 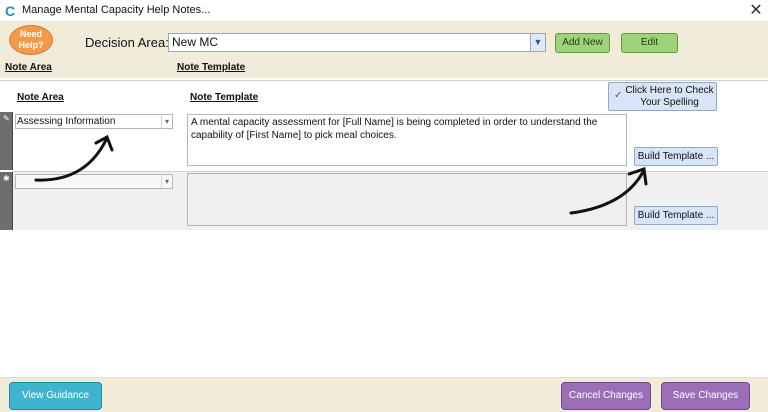 I want to click on spell-check-button: Click Here to Check Your Spelling, so click(x=662, y=96).